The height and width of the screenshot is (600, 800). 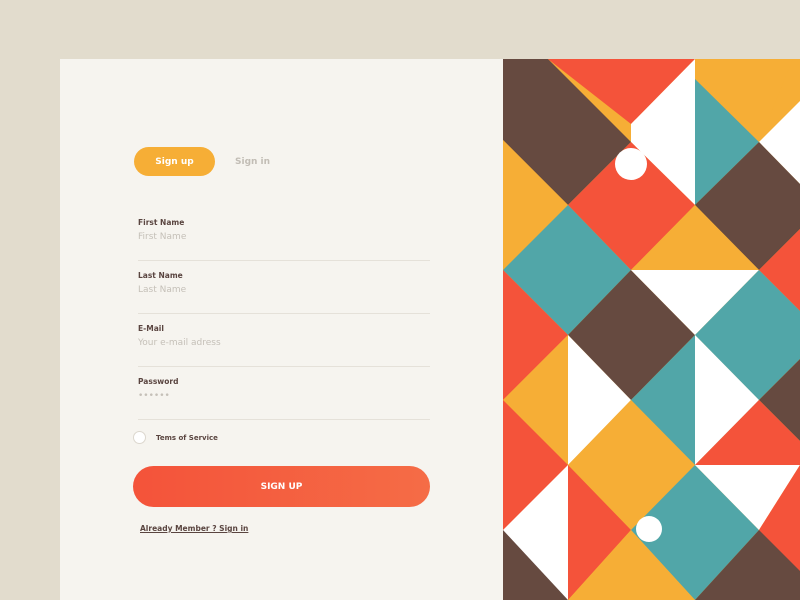 What do you see at coordinates (174, 161) in the screenshot?
I see `tab-sign-up: Sign up` at bounding box center [174, 161].